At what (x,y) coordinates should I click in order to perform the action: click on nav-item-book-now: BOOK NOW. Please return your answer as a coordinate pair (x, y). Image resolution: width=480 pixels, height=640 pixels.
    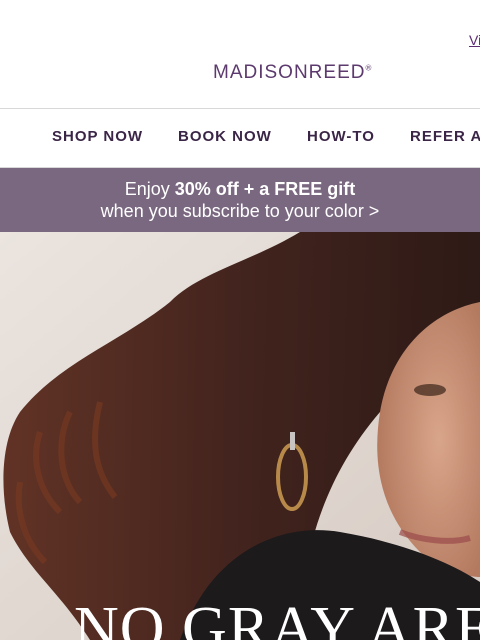
    Looking at the image, I should click on (225, 136).